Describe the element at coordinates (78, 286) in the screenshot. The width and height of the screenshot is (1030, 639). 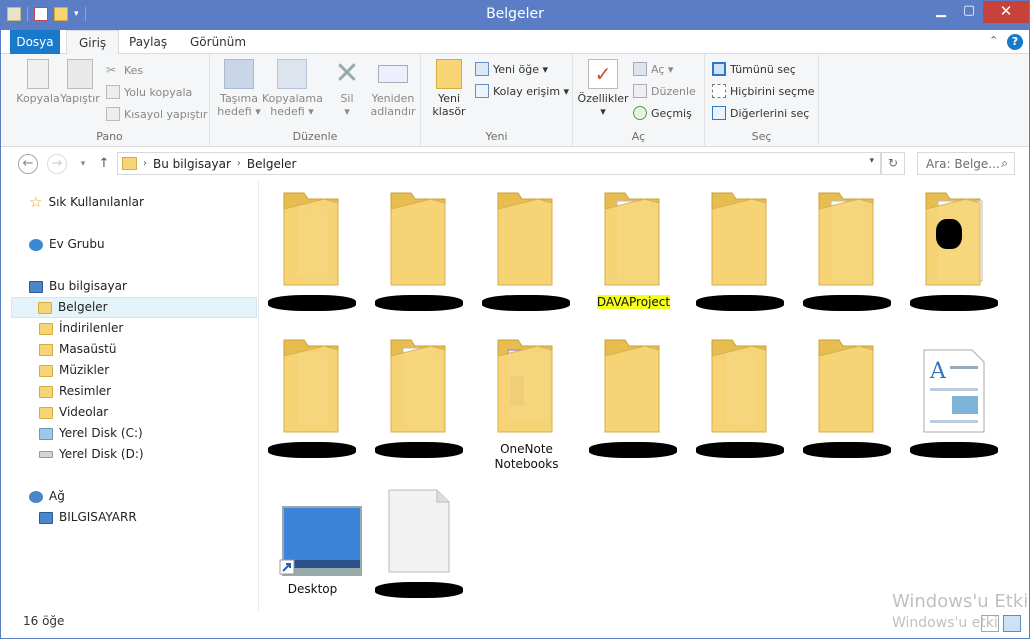
I see `nav-item-this-pc: Bu bilgisayar` at that location.